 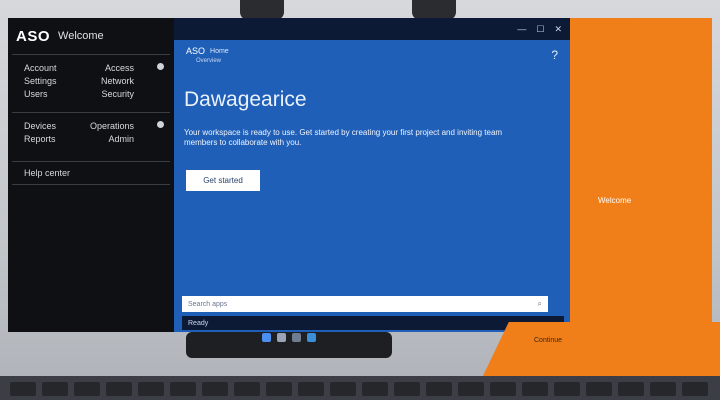 I want to click on help-icon: ?, so click(x=554, y=55).